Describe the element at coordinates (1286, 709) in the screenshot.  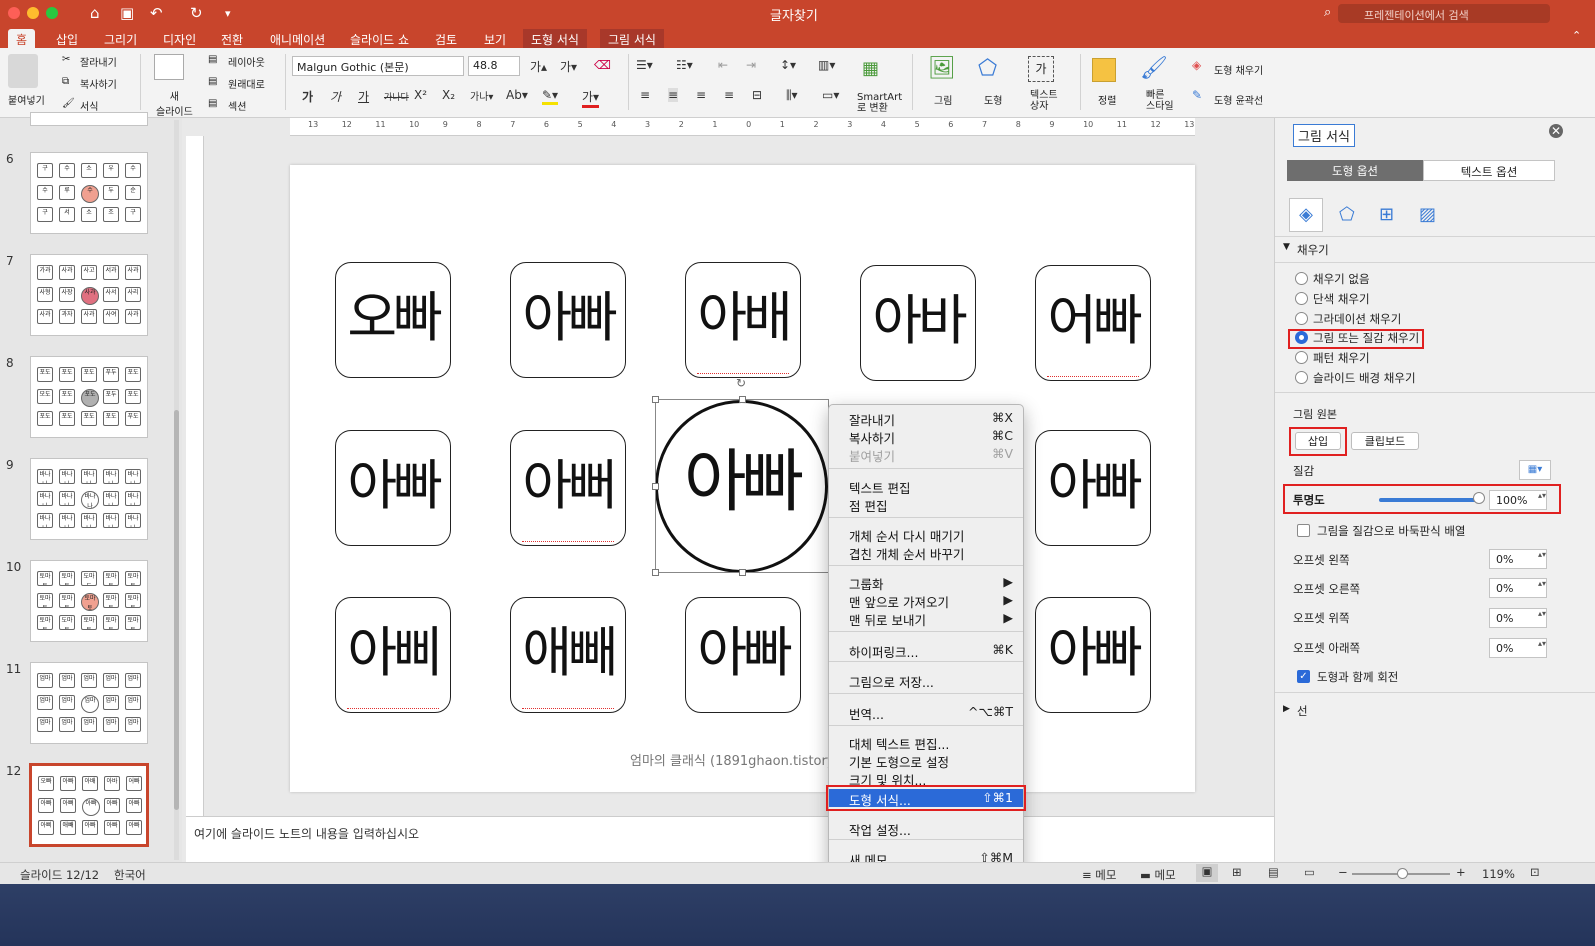
I see `expand-line-icon: ▶` at that location.